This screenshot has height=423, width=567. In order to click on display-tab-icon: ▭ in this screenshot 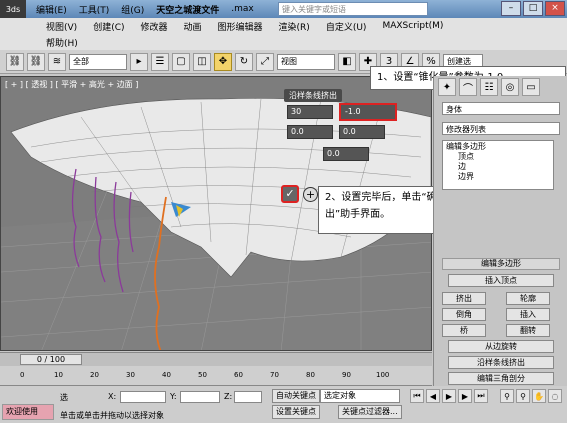, I will do `click(531, 87)`.